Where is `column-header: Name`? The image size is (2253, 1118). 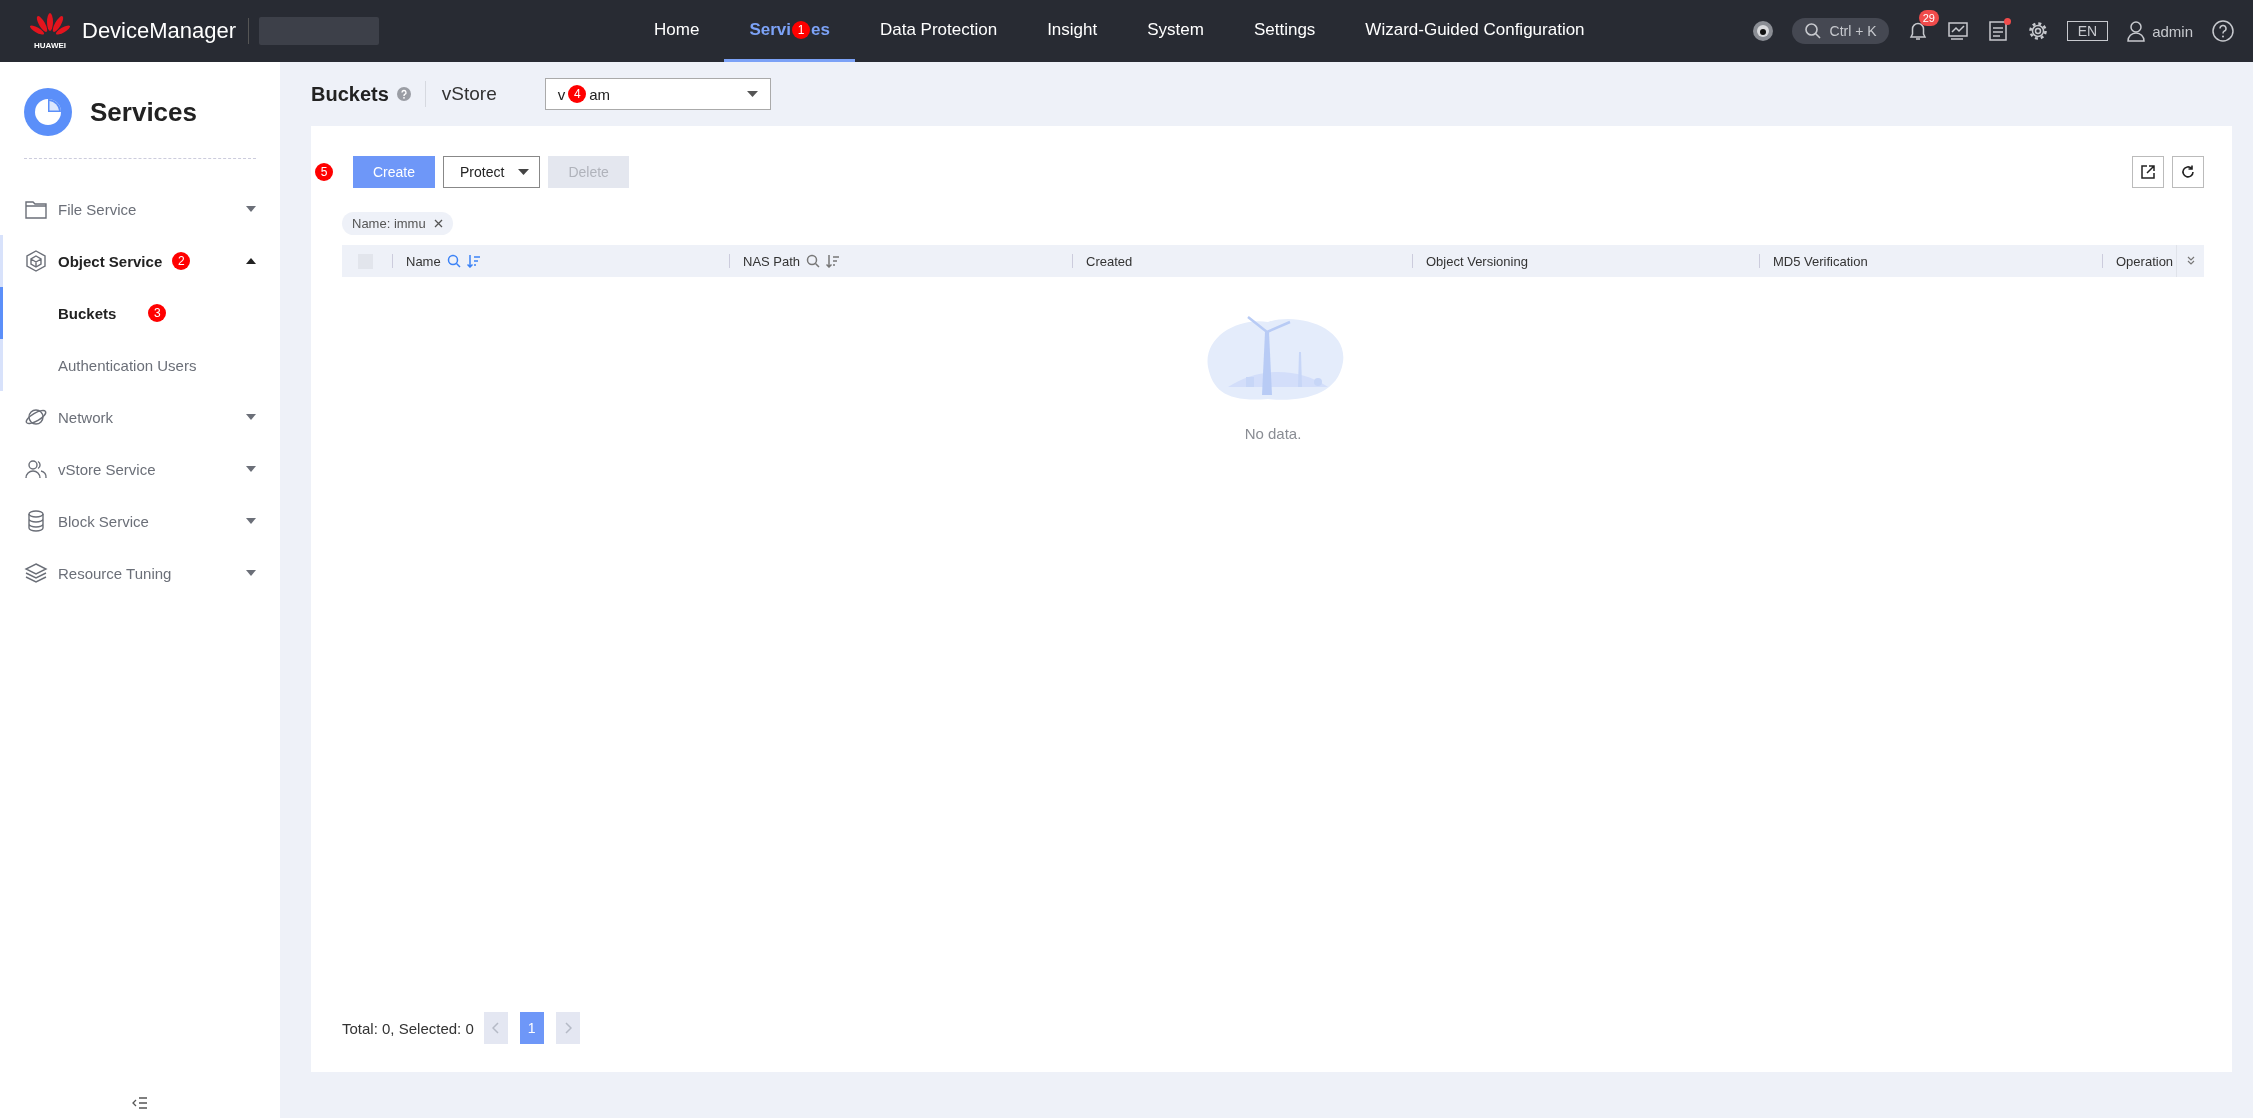
column-header: Name is located at coordinates (423, 261).